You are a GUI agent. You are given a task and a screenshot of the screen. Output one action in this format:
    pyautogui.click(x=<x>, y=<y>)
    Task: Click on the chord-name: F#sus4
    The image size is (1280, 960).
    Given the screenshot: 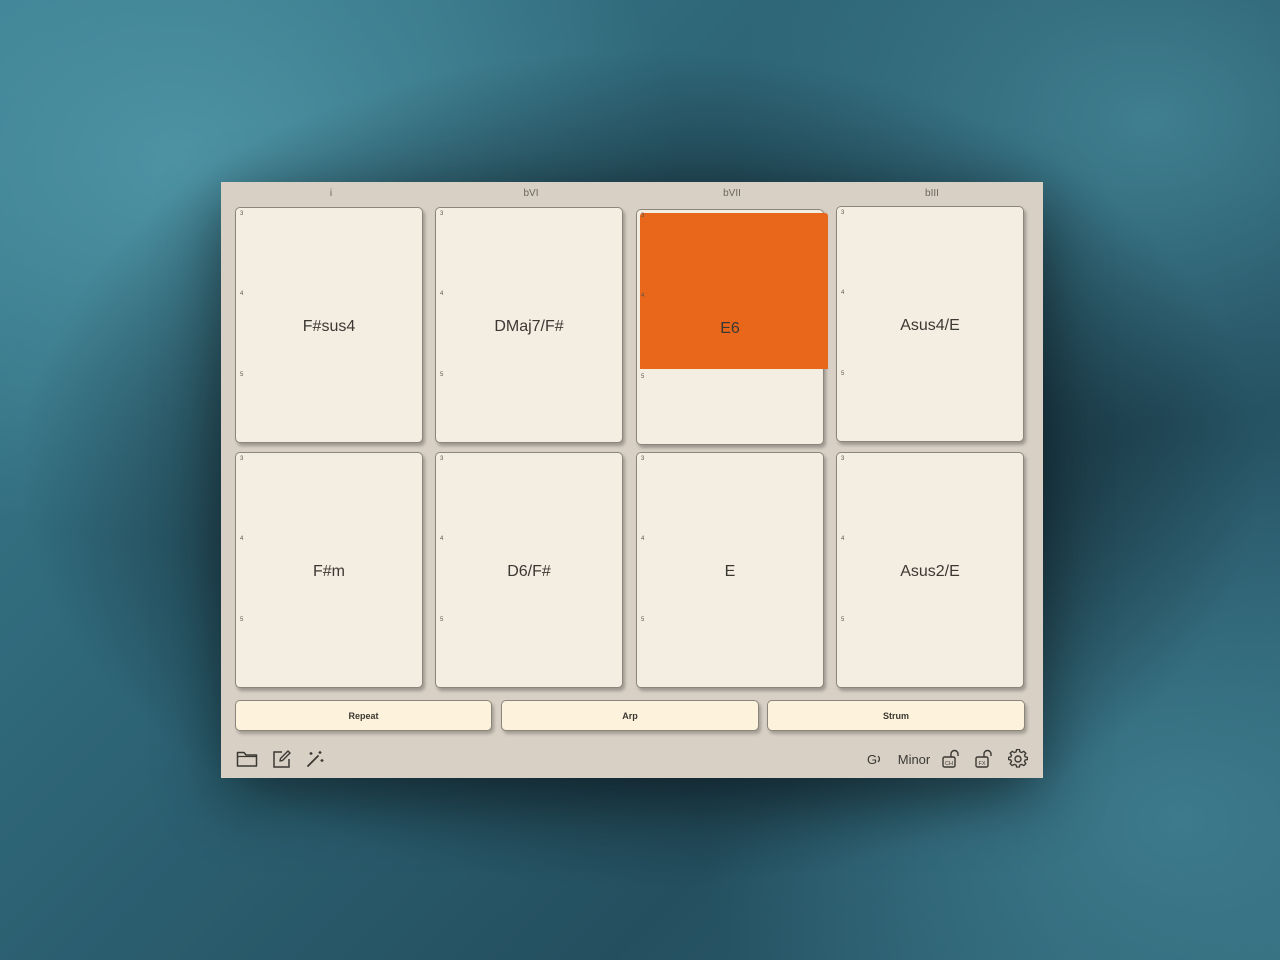 What is the action you would take?
    pyautogui.click(x=329, y=326)
    